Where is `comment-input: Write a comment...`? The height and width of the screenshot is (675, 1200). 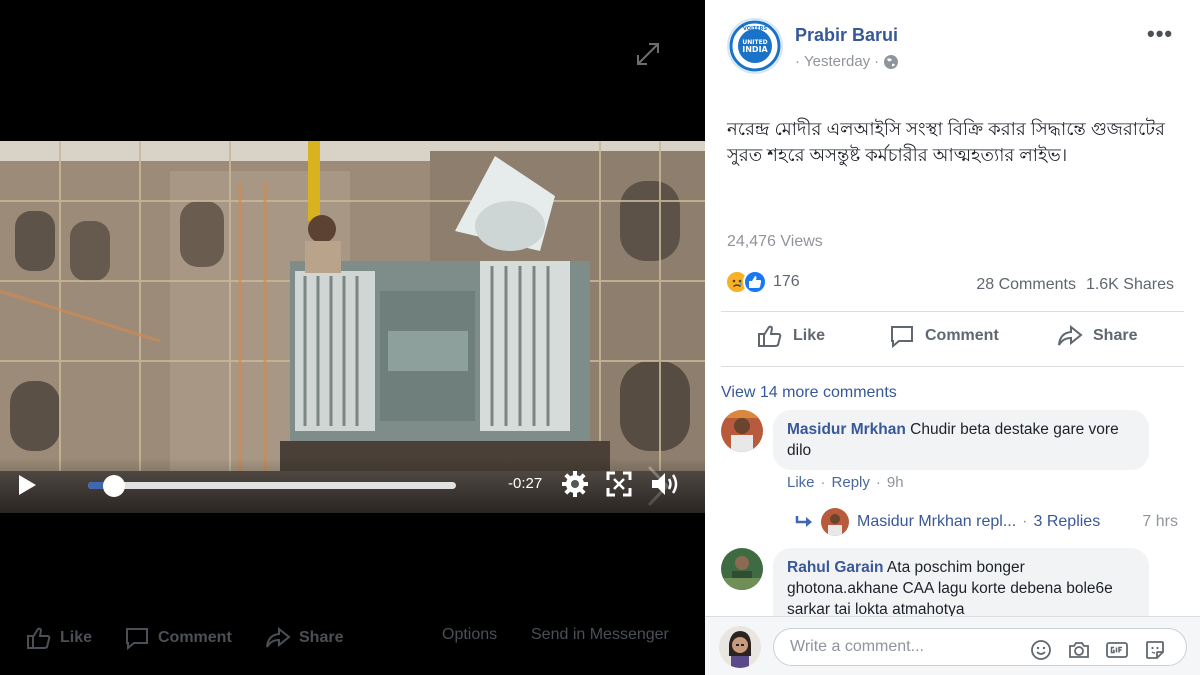 comment-input: Write a comment... is located at coordinates (980, 647).